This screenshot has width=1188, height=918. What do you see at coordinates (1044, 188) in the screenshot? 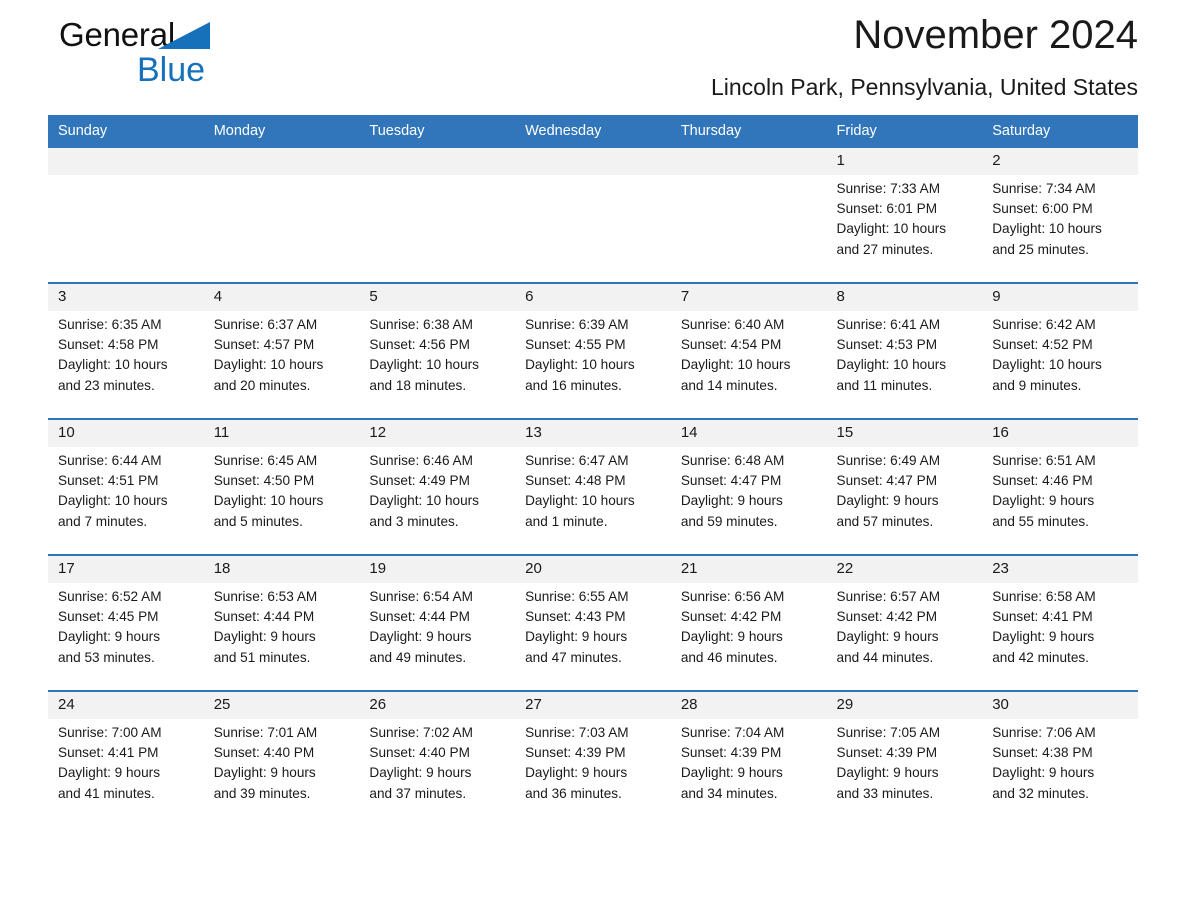
I see `day-detail-line: Sunrise: 7:34 AM` at bounding box center [1044, 188].